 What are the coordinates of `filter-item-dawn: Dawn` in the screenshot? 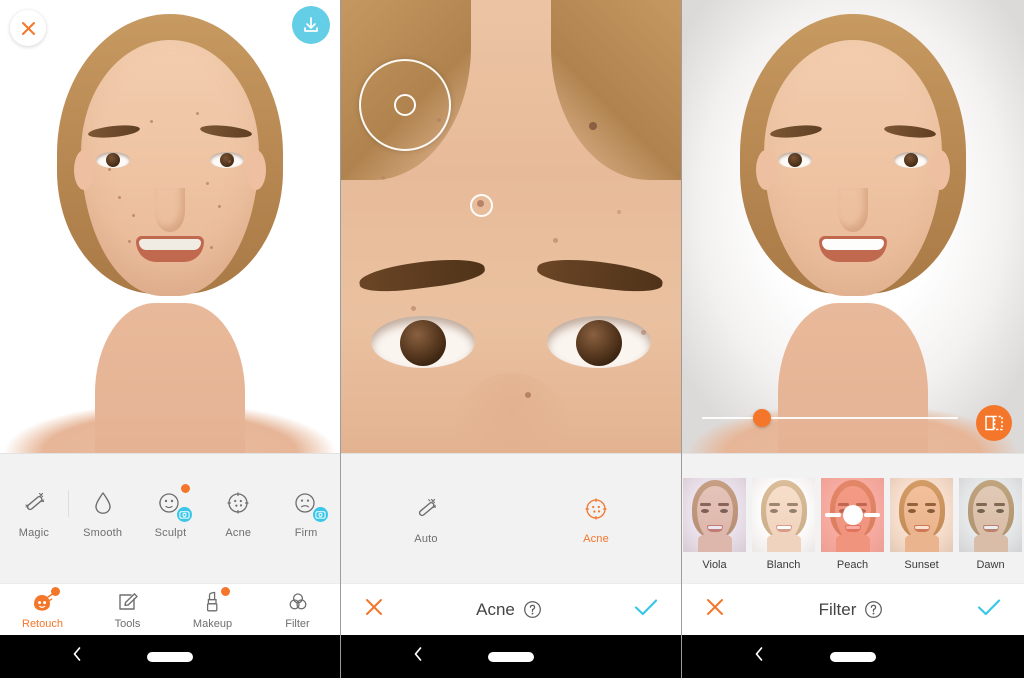 It's located at (990, 524).